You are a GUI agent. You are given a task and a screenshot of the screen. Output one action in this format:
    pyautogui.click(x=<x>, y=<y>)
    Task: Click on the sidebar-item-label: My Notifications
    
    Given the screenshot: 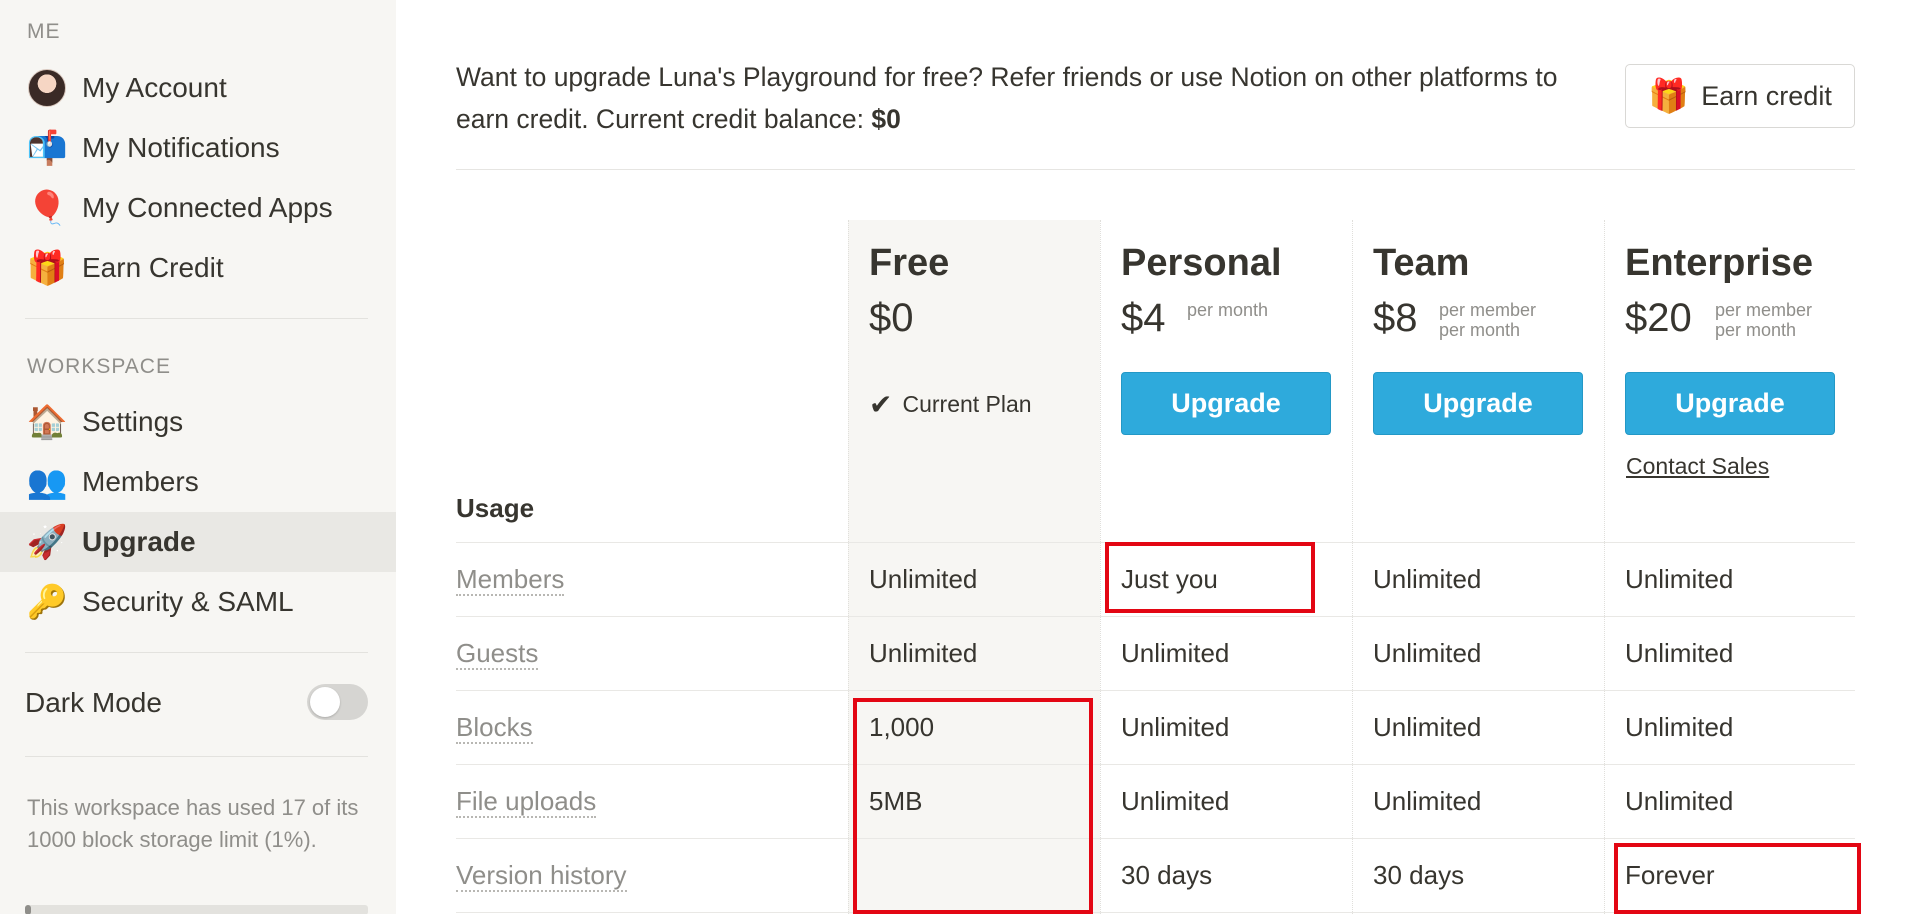 What is the action you would take?
    pyautogui.click(x=181, y=147)
    